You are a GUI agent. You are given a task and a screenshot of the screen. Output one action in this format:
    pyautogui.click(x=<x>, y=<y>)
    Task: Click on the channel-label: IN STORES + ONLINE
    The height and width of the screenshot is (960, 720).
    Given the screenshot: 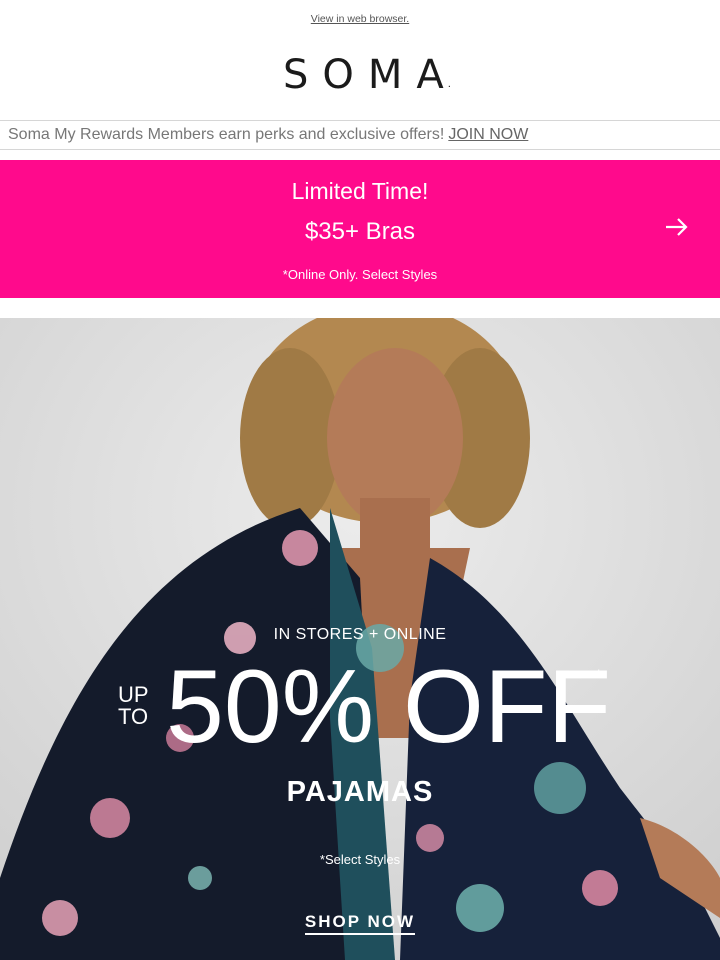 What is the action you would take?
    pyautogui.click(x=360, y=634)
    